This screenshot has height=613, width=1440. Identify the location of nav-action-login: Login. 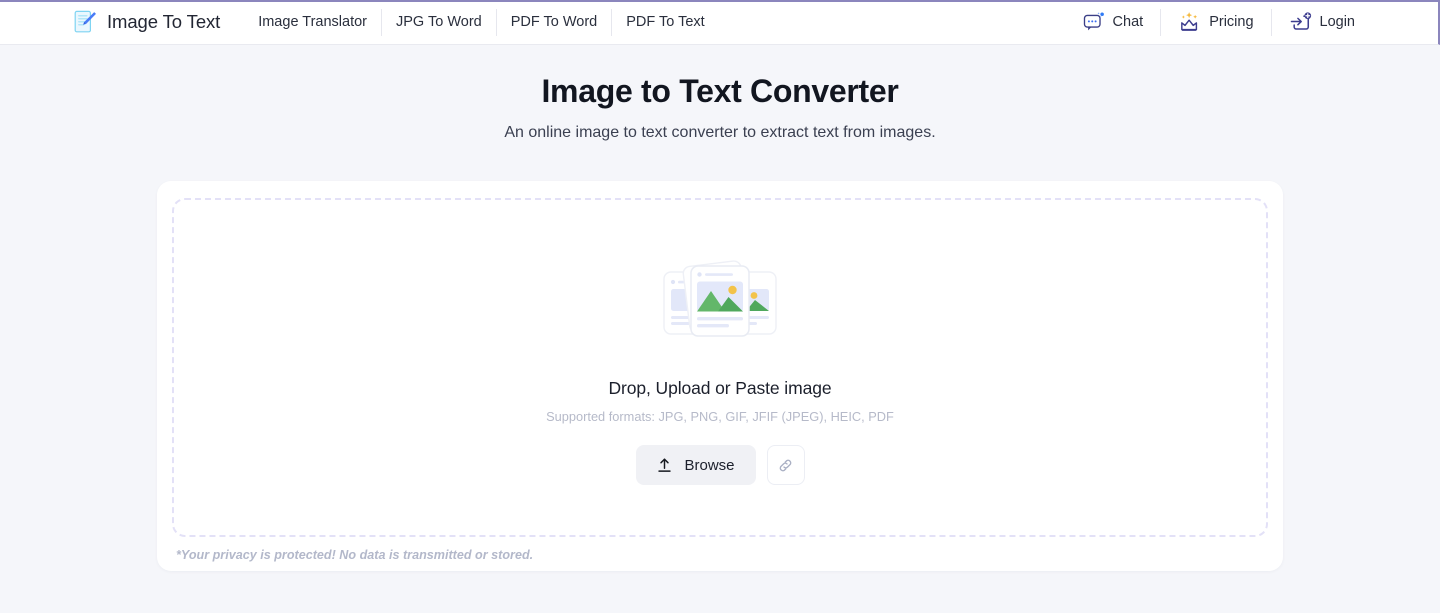
(1322, 22).